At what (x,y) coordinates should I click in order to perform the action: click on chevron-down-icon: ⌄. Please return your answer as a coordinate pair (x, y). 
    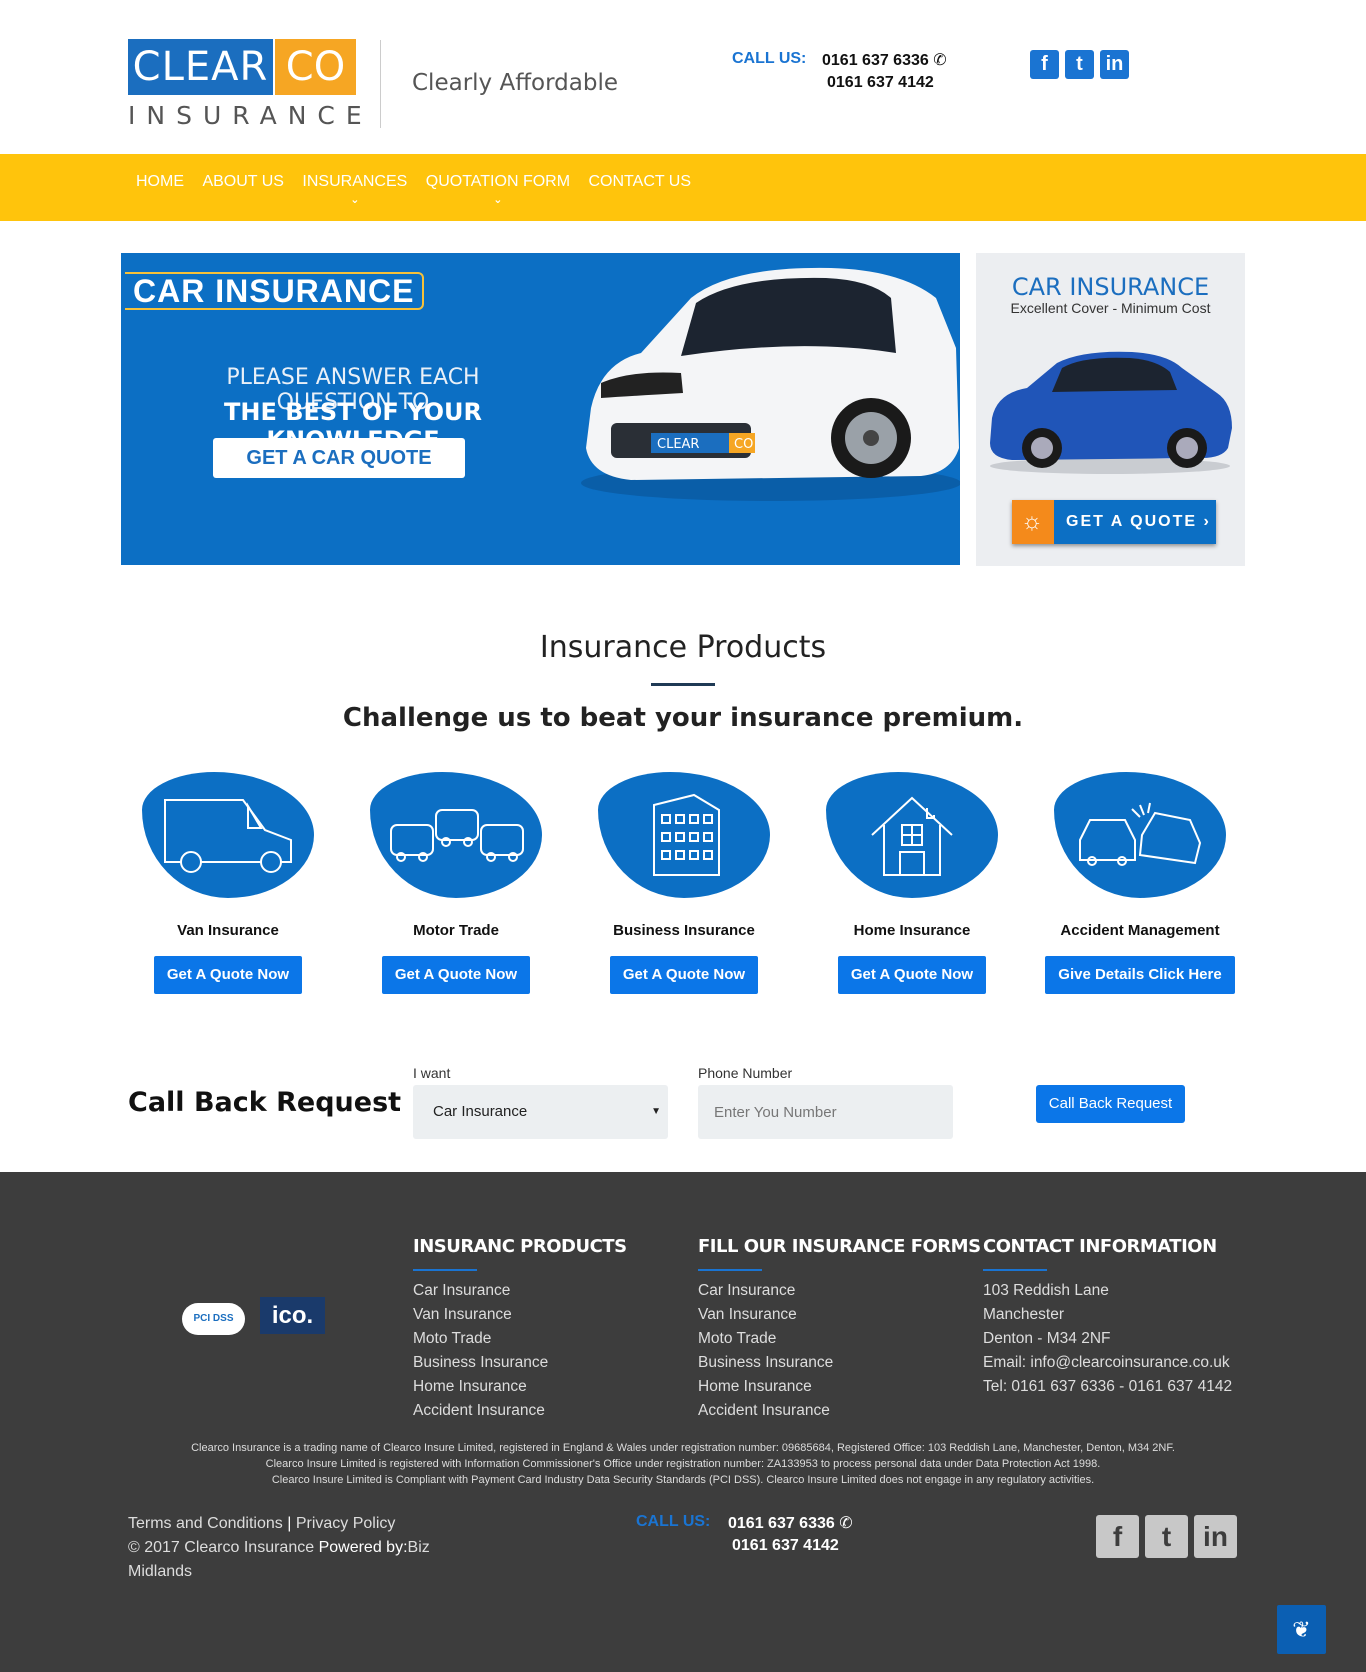
    Looking at the image, I should click on (355, 200).